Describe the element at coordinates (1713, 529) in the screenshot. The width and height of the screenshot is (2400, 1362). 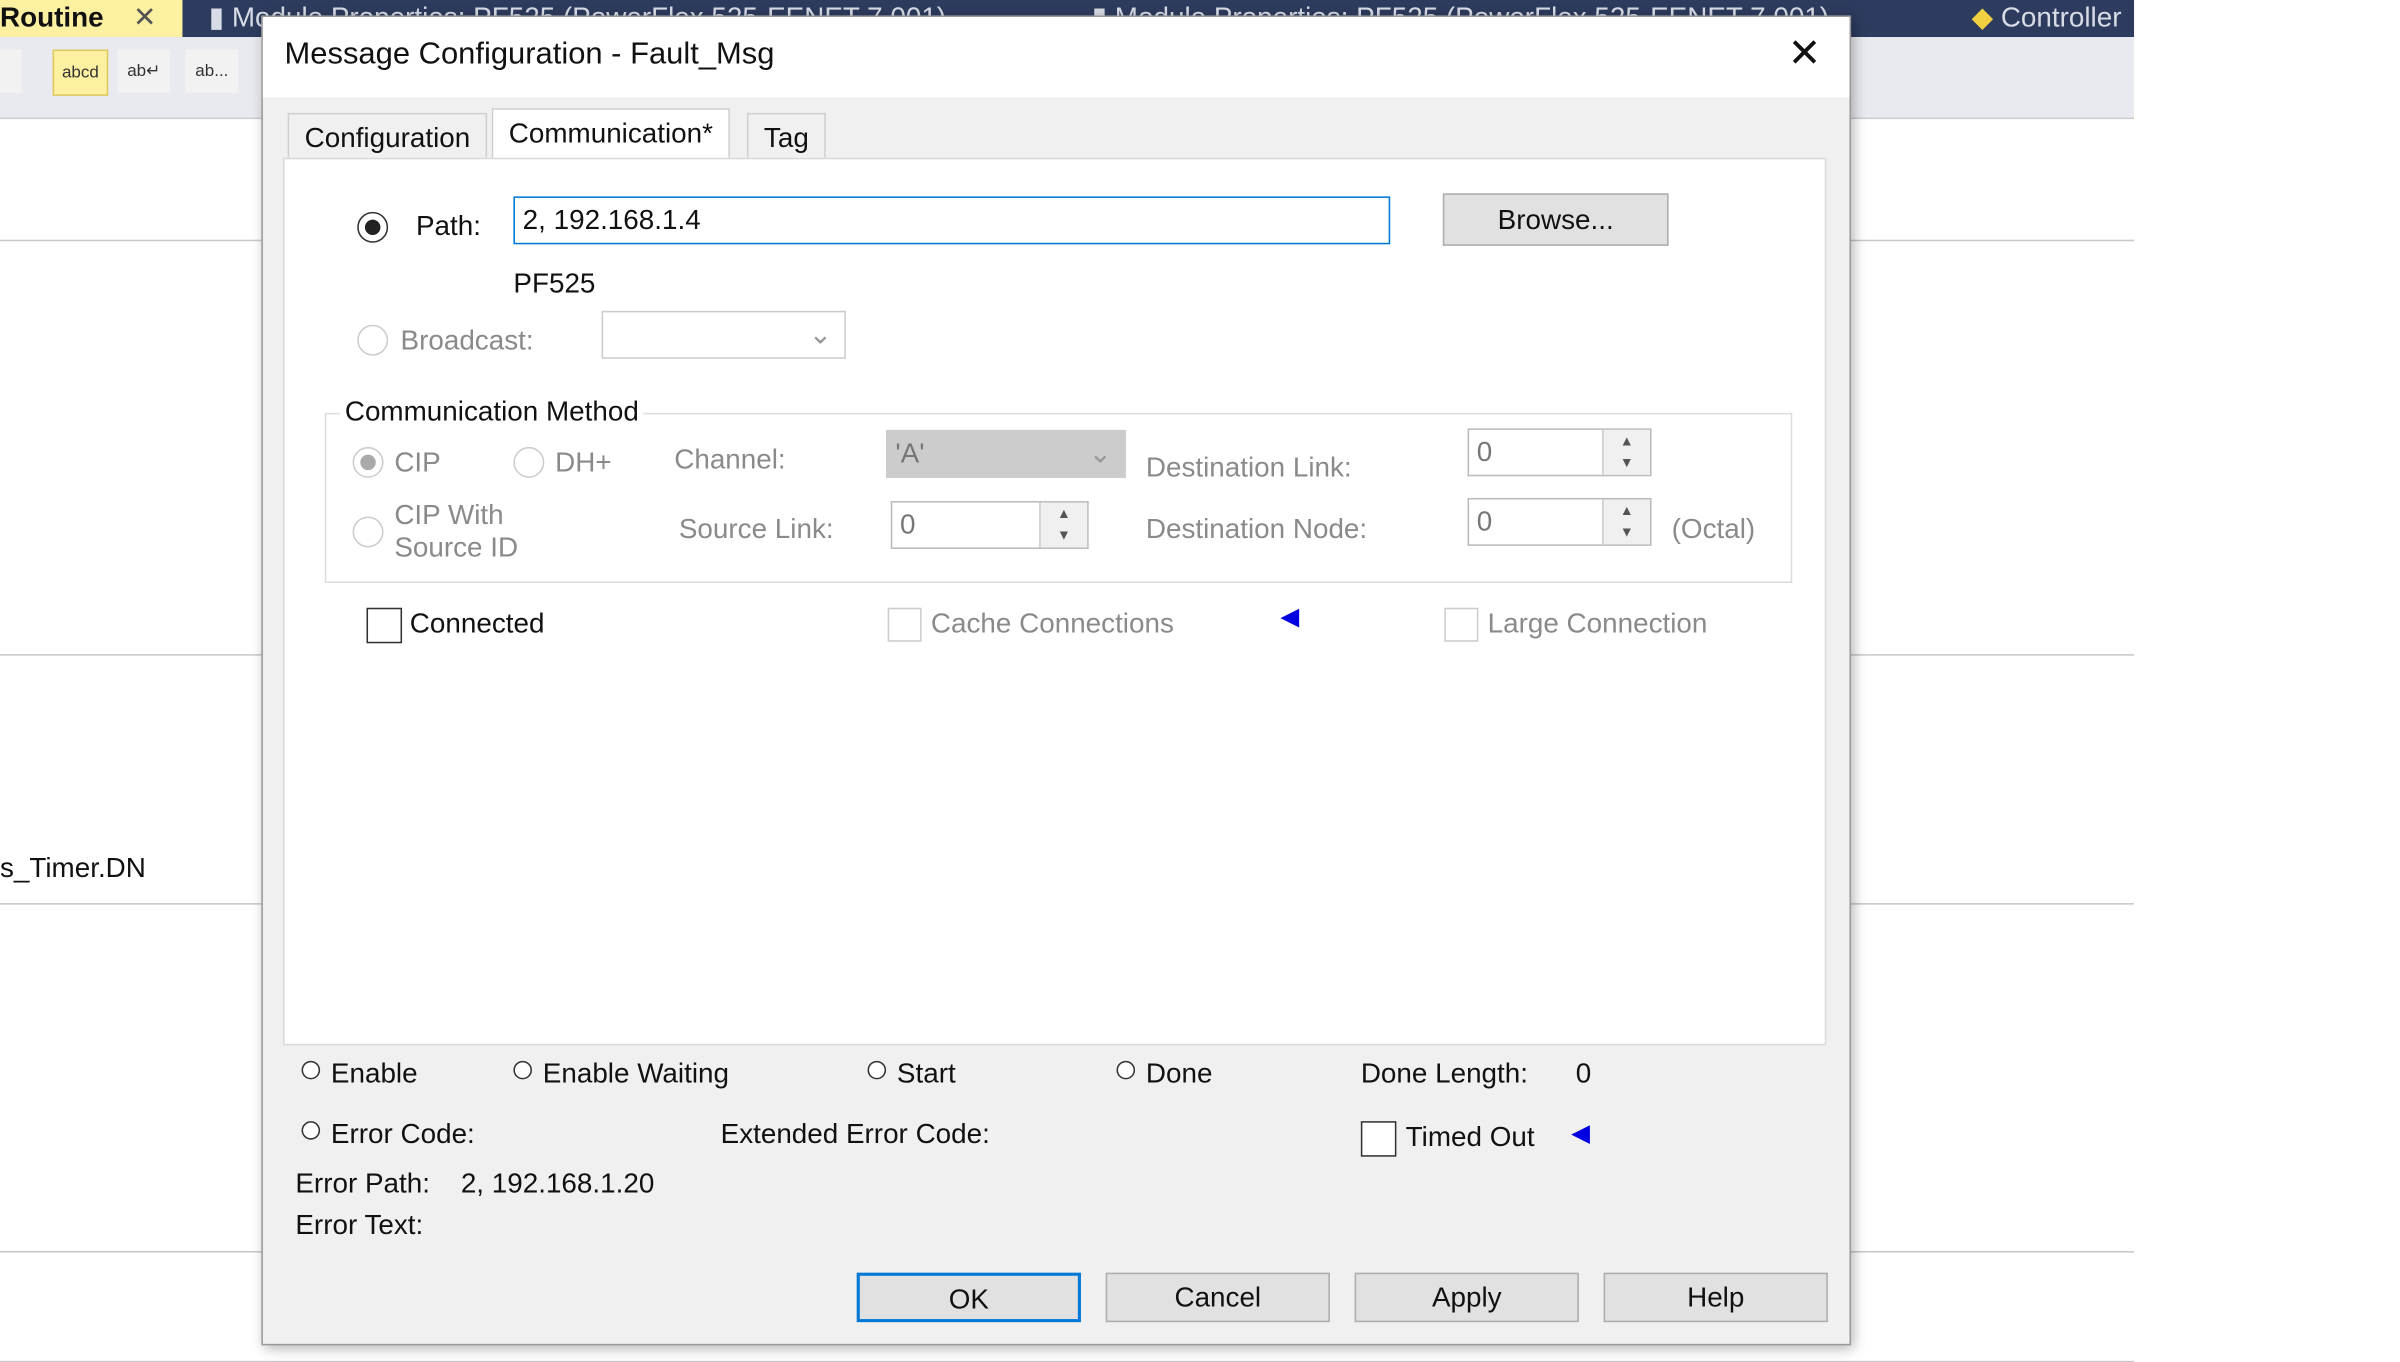
I see `octal-label: (Octal)` at that location.